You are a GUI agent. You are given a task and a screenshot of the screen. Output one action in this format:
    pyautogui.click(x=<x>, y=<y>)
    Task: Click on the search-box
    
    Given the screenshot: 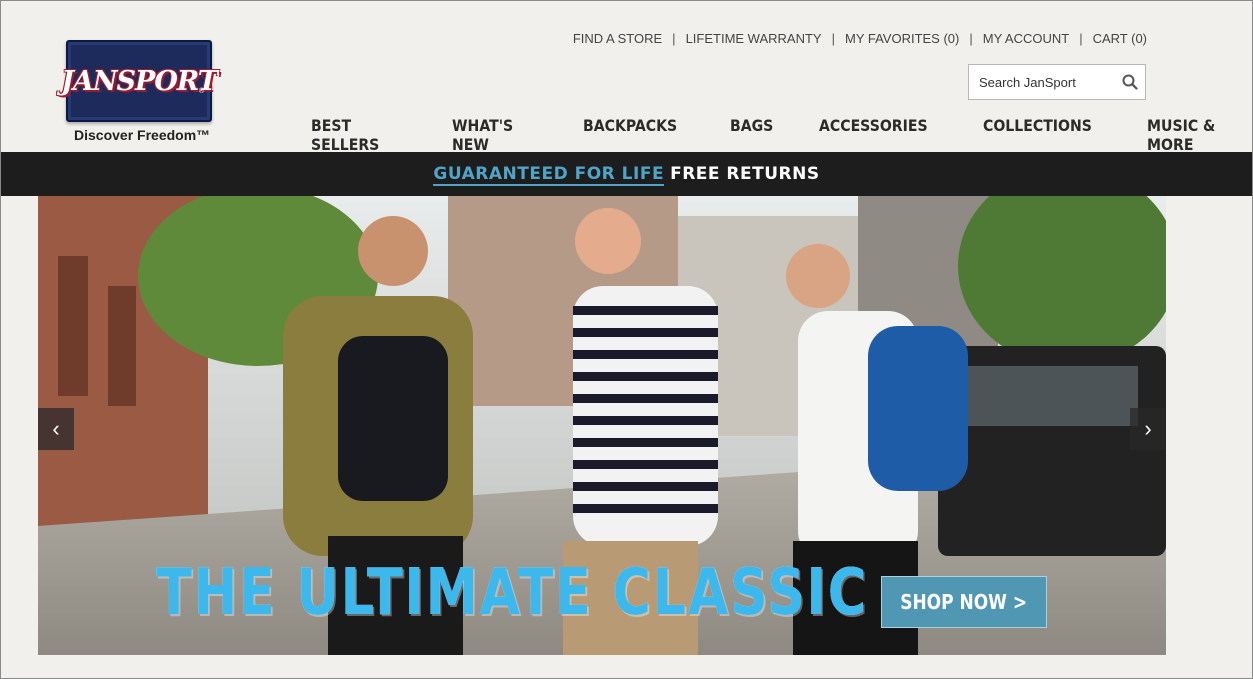 What is the action you would take?
    pyautogui.click(x=1057, y=82)
    